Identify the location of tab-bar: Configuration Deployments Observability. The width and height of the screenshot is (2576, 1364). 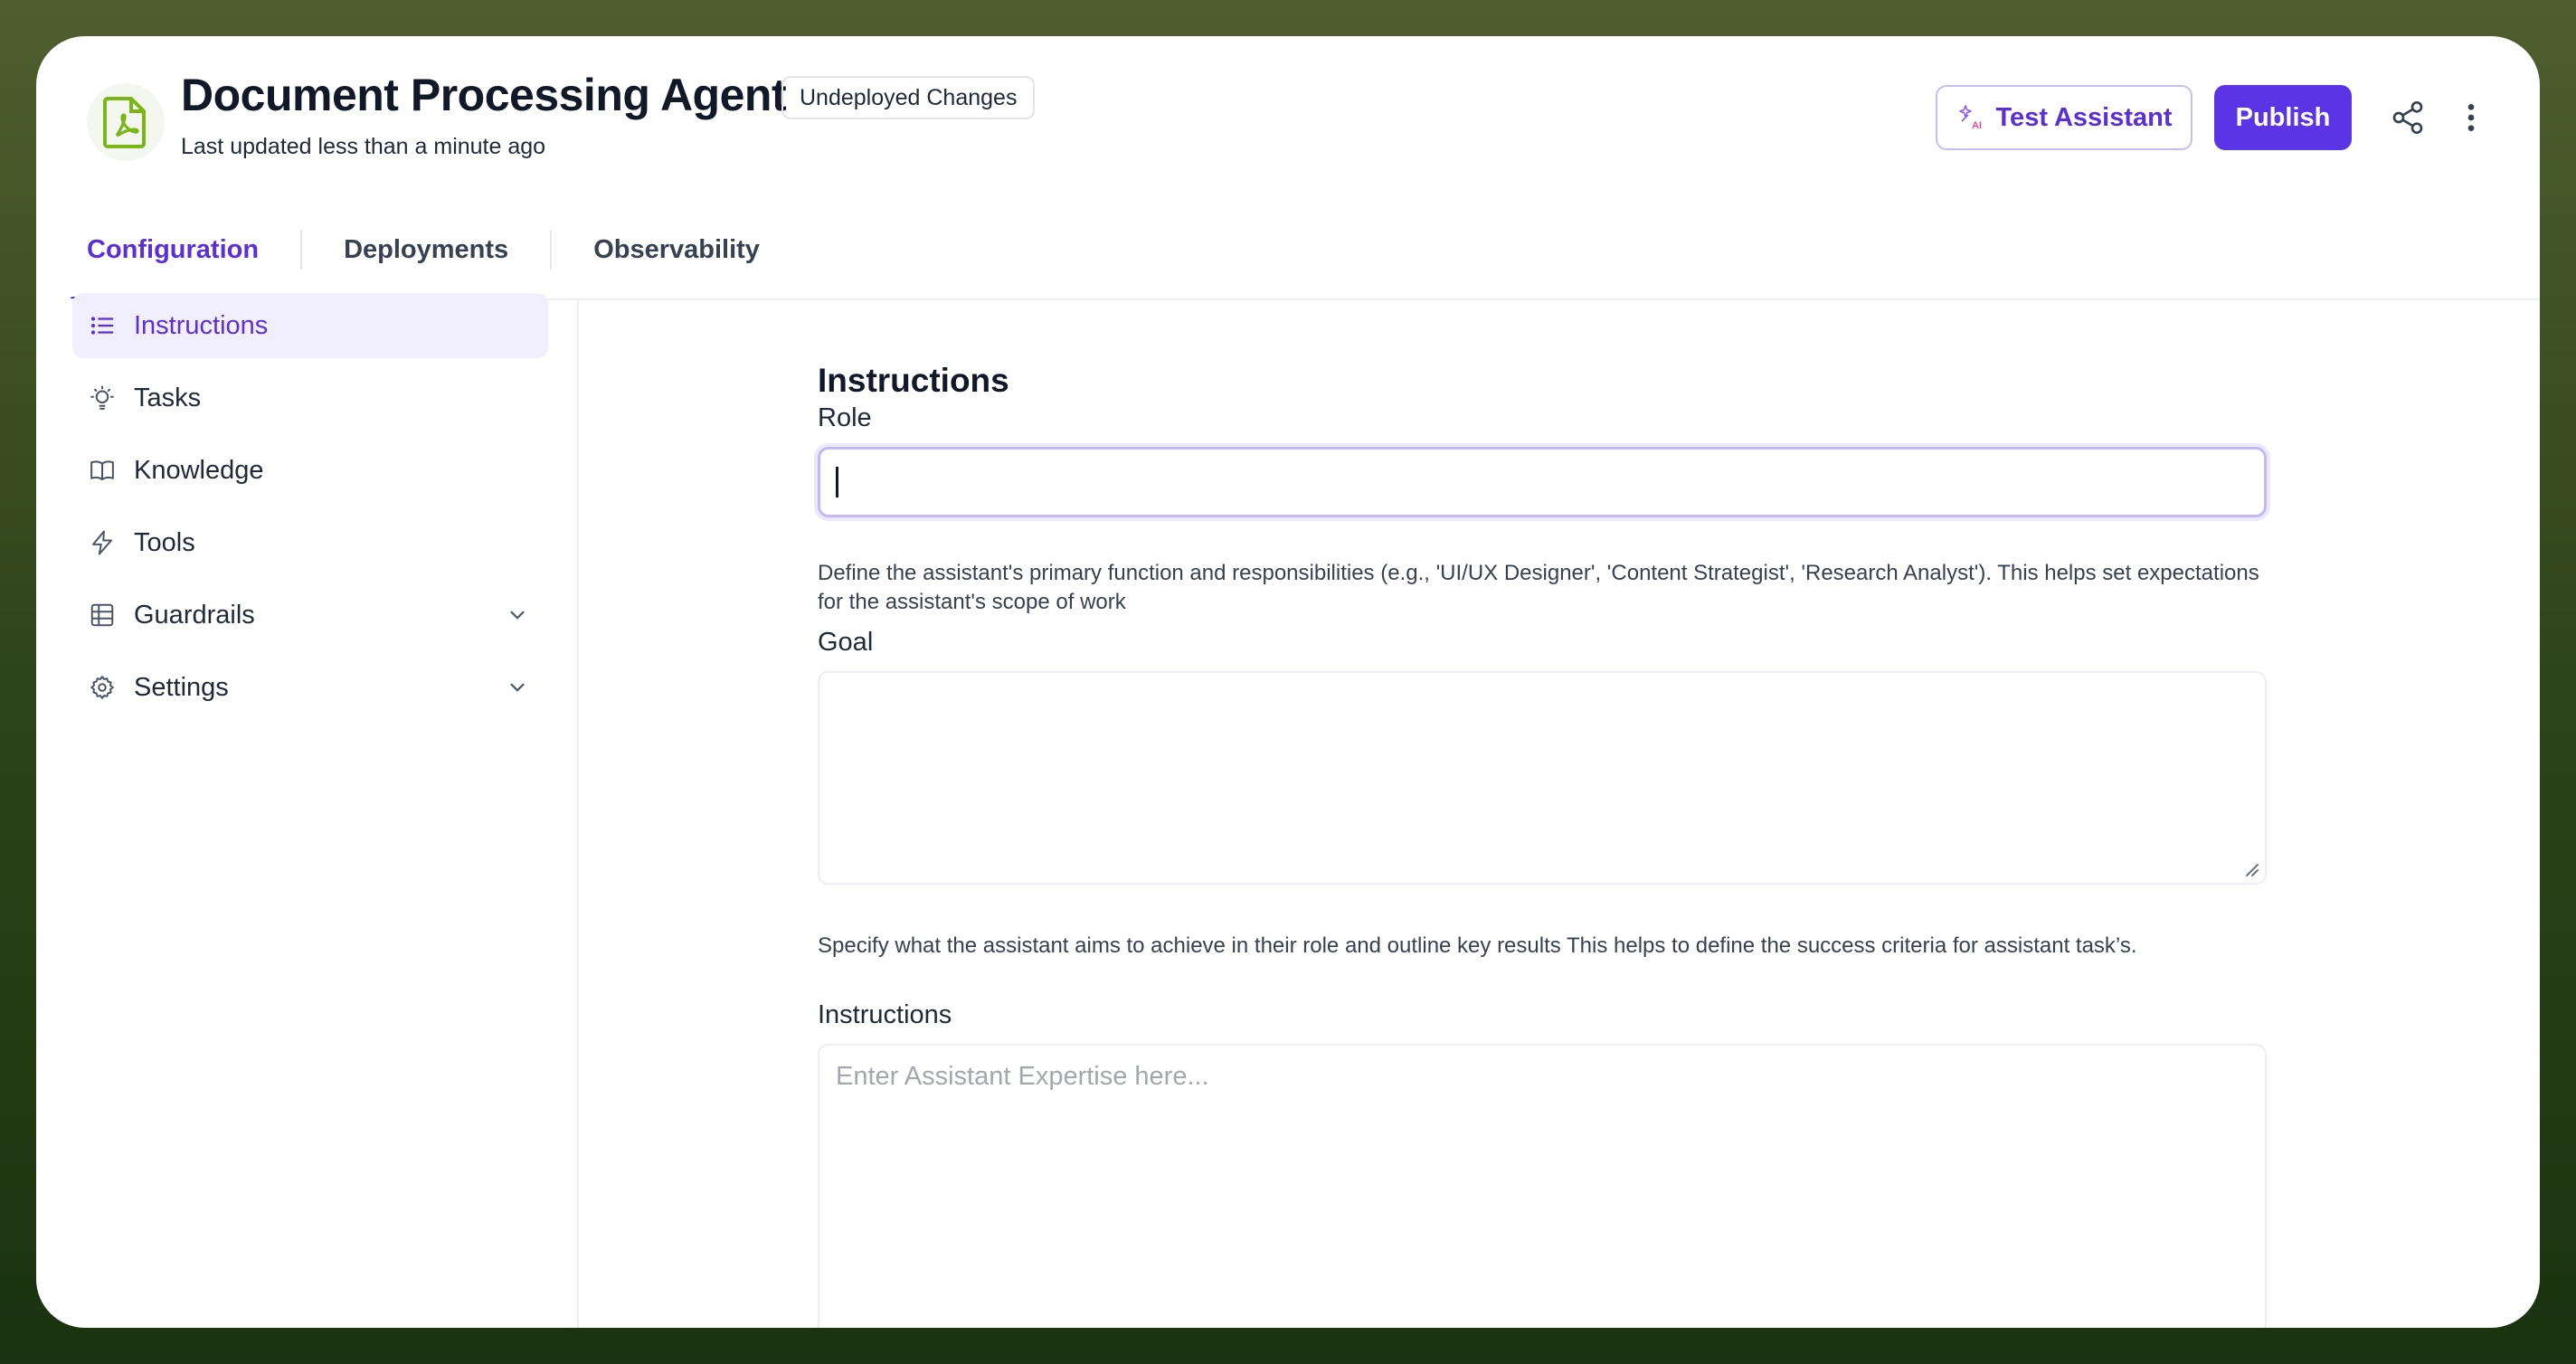
(424, 249).